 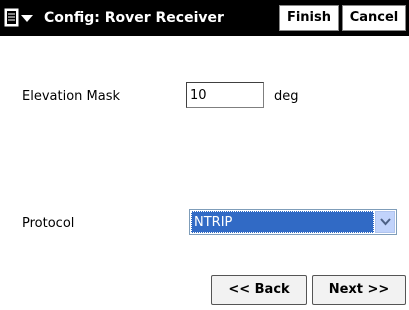 I want to click on chevron-down-icon, so click(x=385, y=222).